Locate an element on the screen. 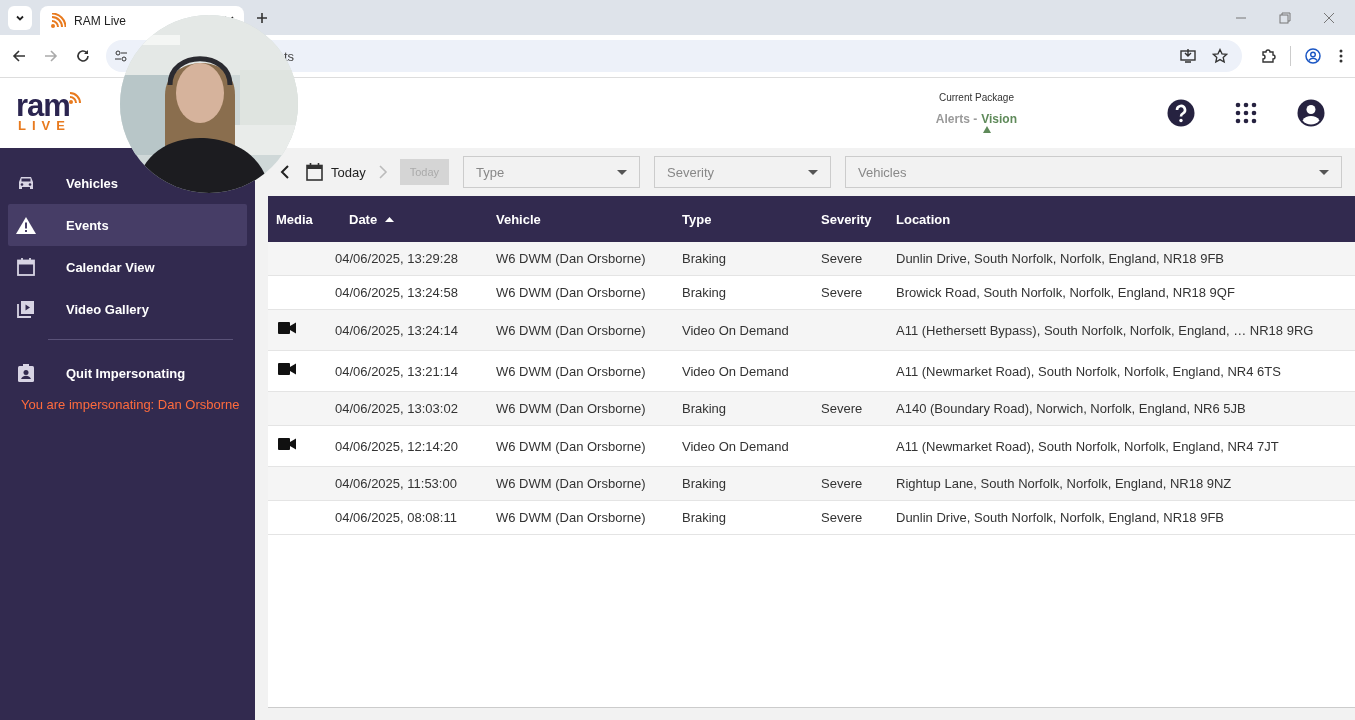 This screenshot has height=720, width=1355. table-cell: 04/06/2025, 13:24:58 is located at coordinates (396, 292).